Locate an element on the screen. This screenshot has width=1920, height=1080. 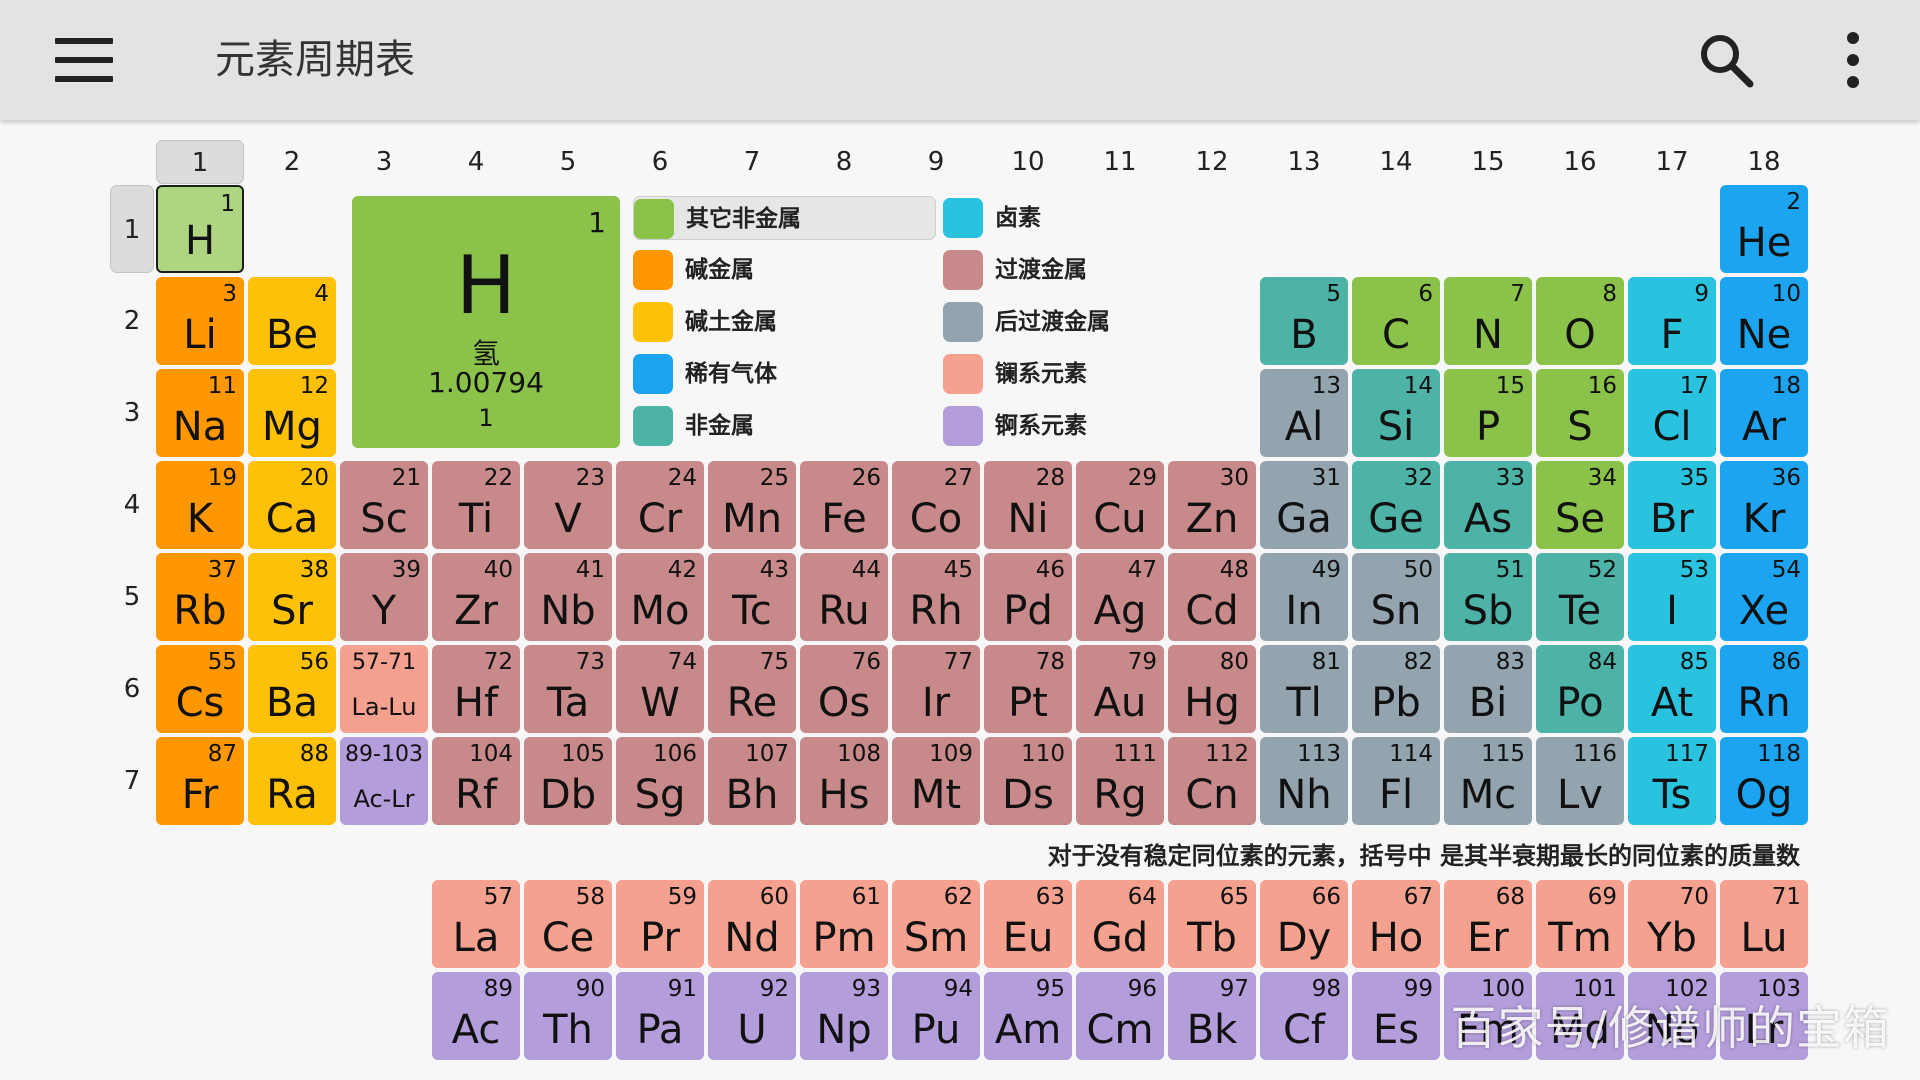
element-cell-ru: 44 Ru is located at coordinates (844, 597).